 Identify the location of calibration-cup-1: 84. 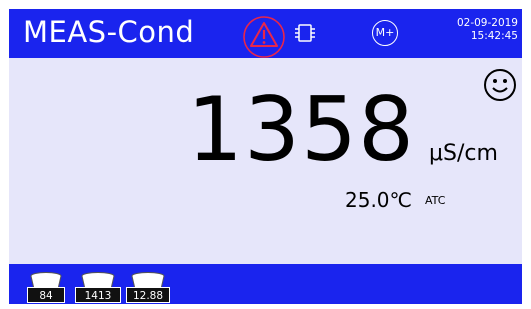
(46, 289).